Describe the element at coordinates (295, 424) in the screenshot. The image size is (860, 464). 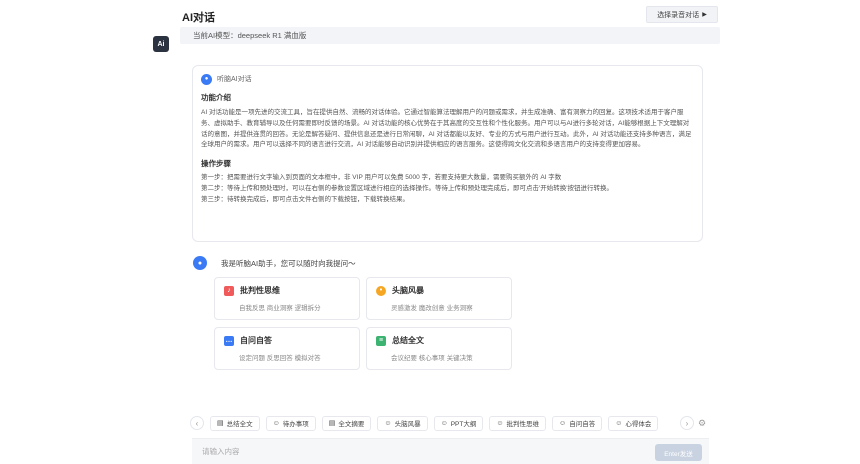
I see `chip-label: 待办事项` at that location.